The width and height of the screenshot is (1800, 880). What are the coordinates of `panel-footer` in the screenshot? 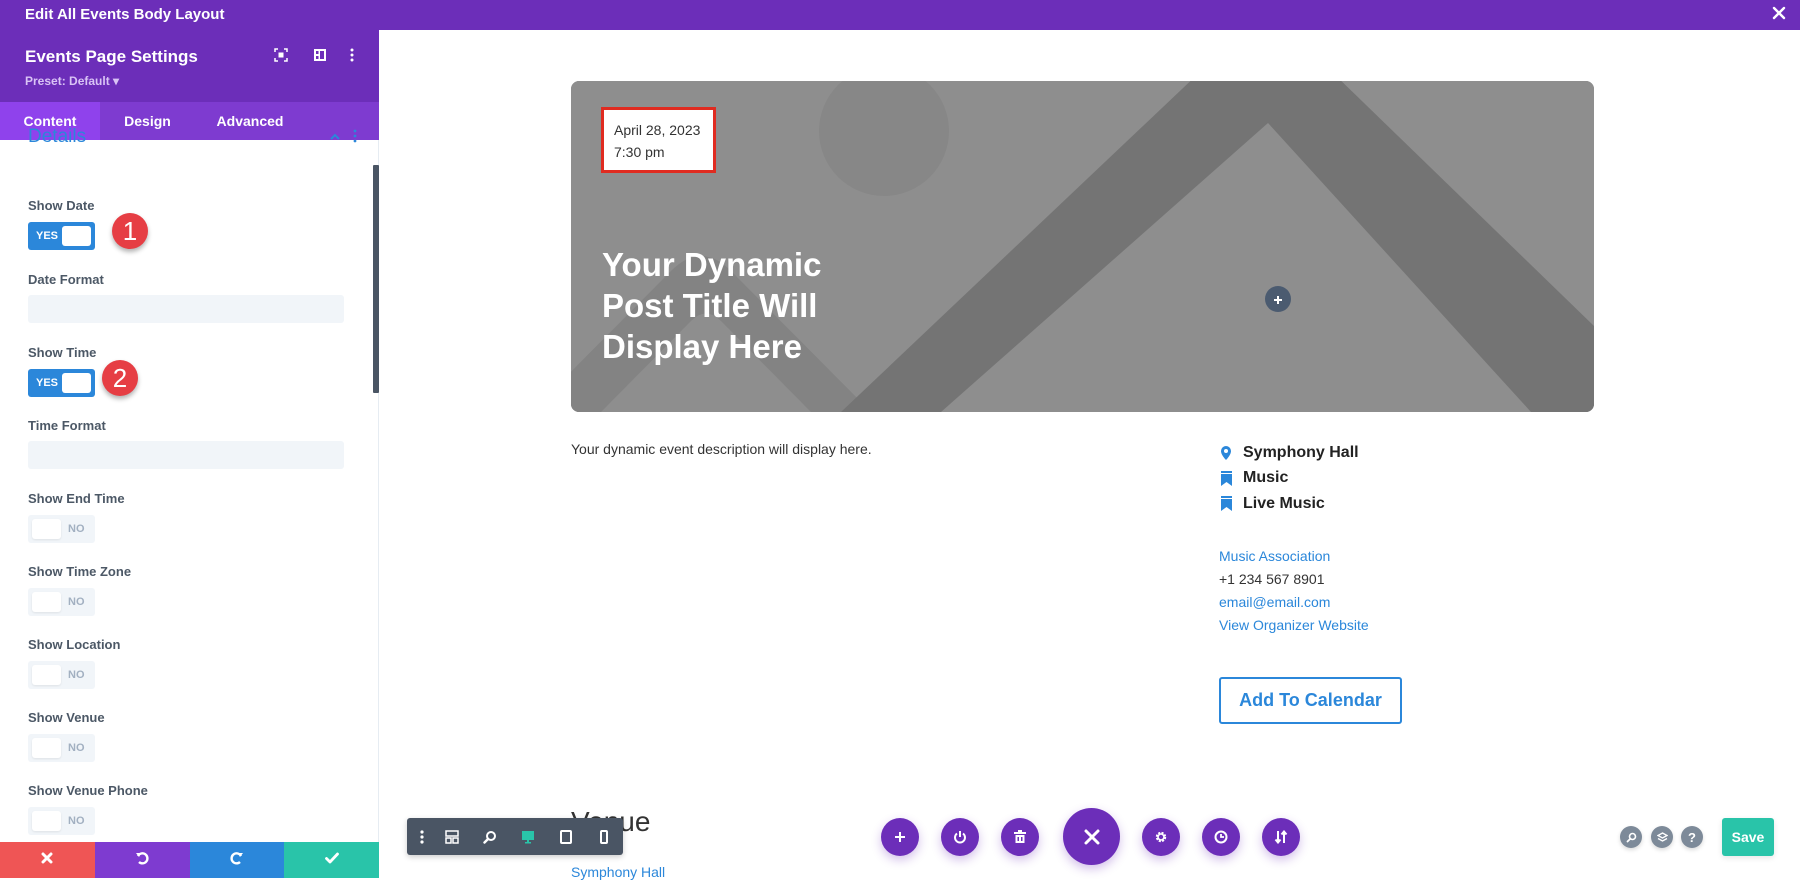 It's located at (189, 860).